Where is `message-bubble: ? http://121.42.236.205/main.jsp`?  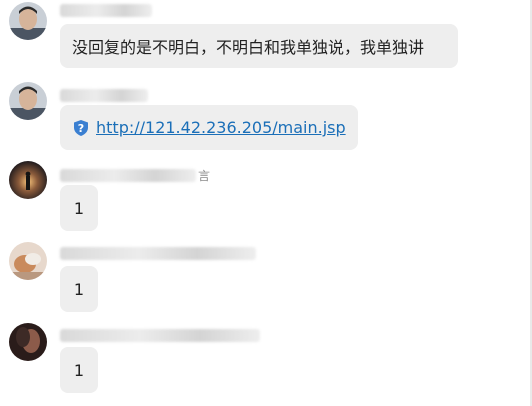
message-bubble: ? http://121.42.236.205/main.jsp is located at coordinates (209, 127).